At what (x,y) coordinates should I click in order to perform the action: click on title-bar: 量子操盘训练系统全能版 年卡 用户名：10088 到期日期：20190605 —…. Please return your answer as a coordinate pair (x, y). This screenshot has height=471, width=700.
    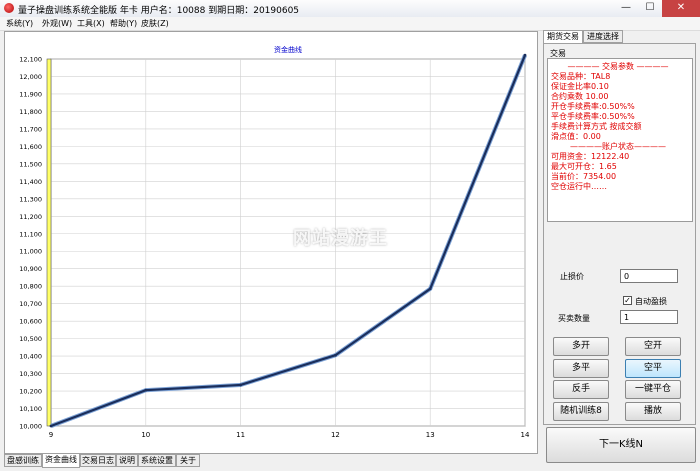
    Looking at the image, I should click on (350, 9).